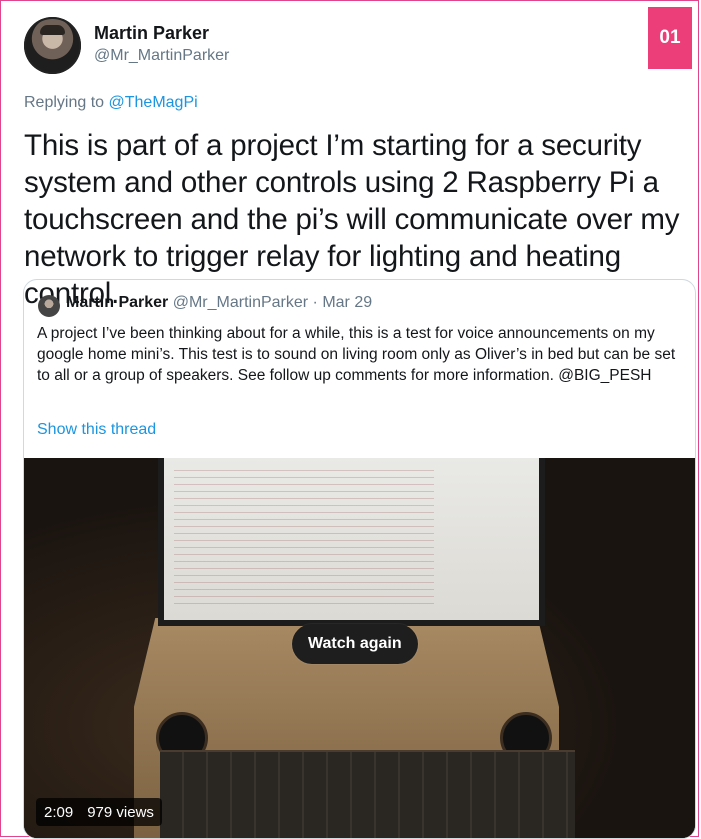  What do you see at coordinates (670, 38) in the screenshot?
I see `figure-number-badge: 01` at bounding box center [670, 38].